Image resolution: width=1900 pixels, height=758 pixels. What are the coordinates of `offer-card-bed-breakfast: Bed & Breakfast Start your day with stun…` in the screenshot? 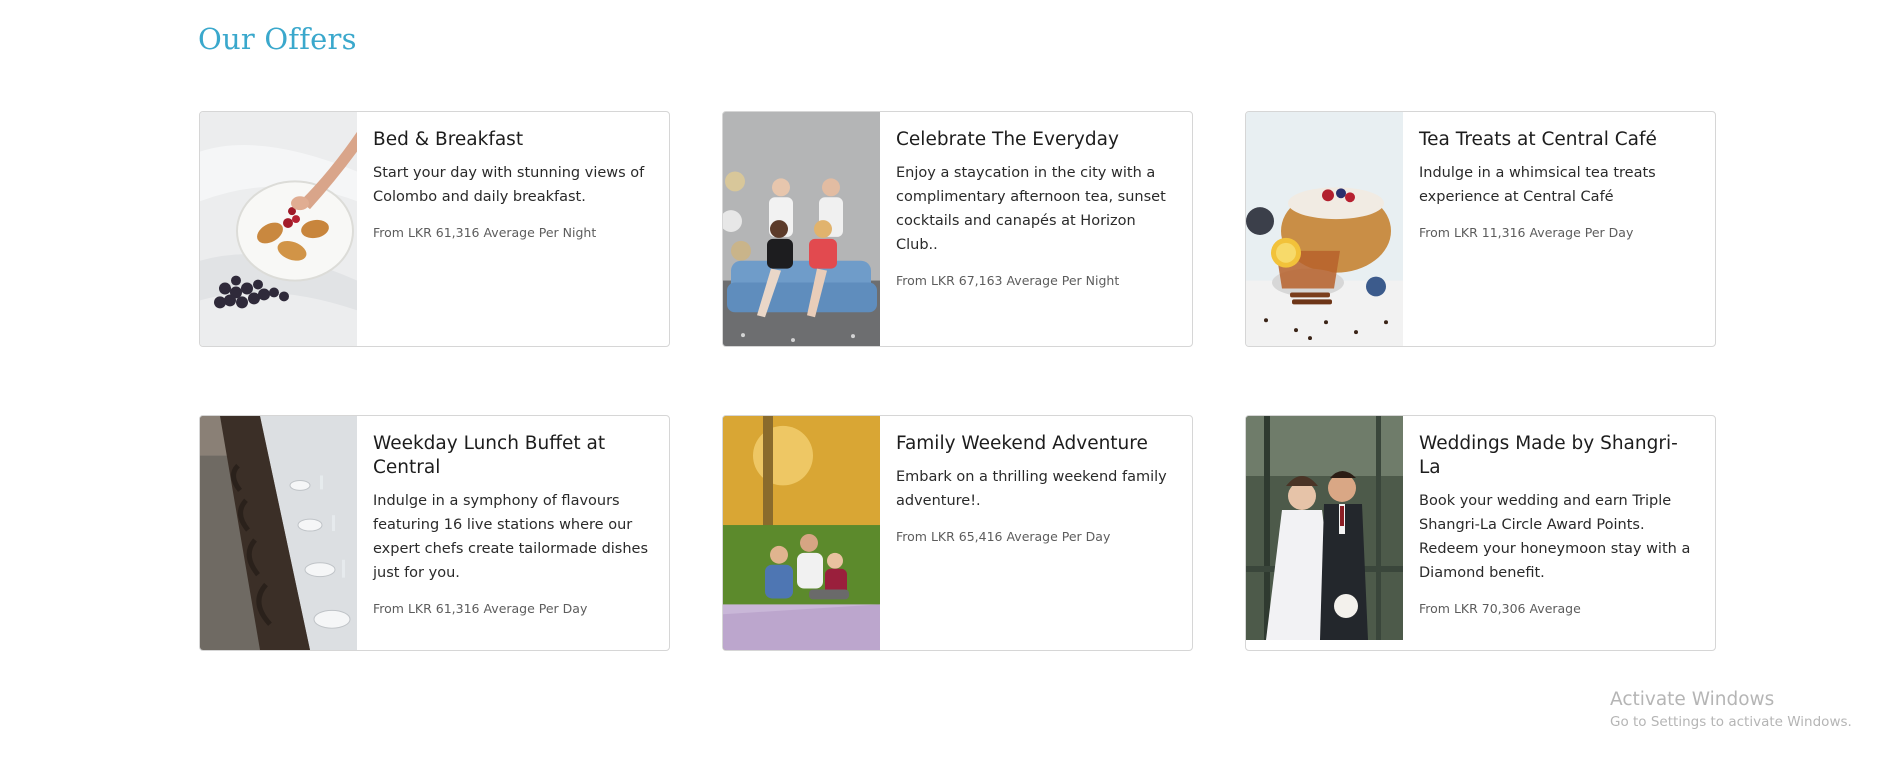 It's located at (434, 229).